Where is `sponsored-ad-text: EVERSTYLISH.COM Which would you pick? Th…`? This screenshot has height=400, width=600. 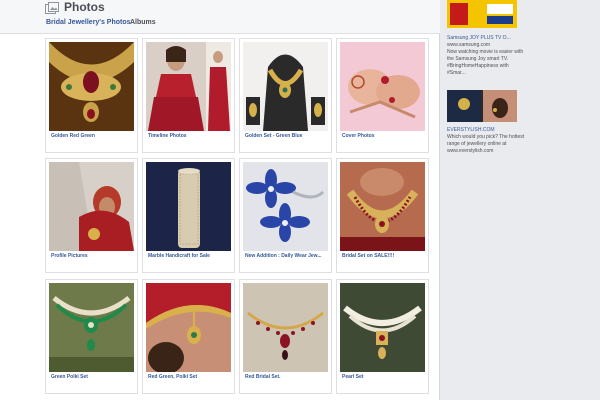
sponsored-ad-text: EVERSTYLISH.COM Which would you pick? Th… is located at coordinates (487, 141).